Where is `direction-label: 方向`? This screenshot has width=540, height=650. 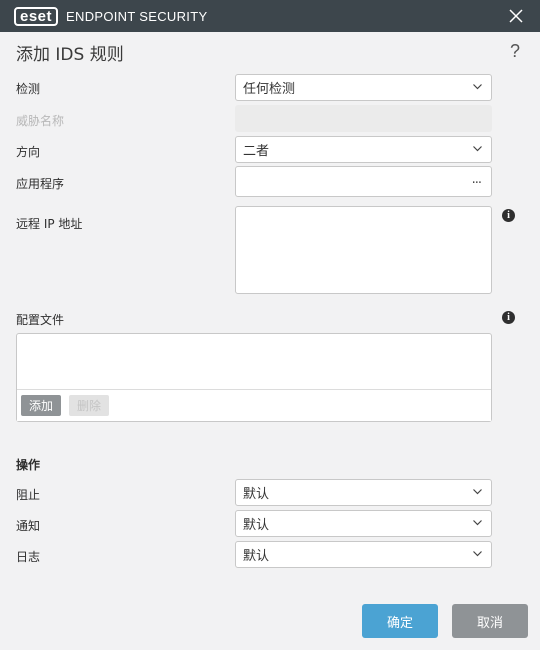
direction-label: 方向 is located at coordinates (28, 152).